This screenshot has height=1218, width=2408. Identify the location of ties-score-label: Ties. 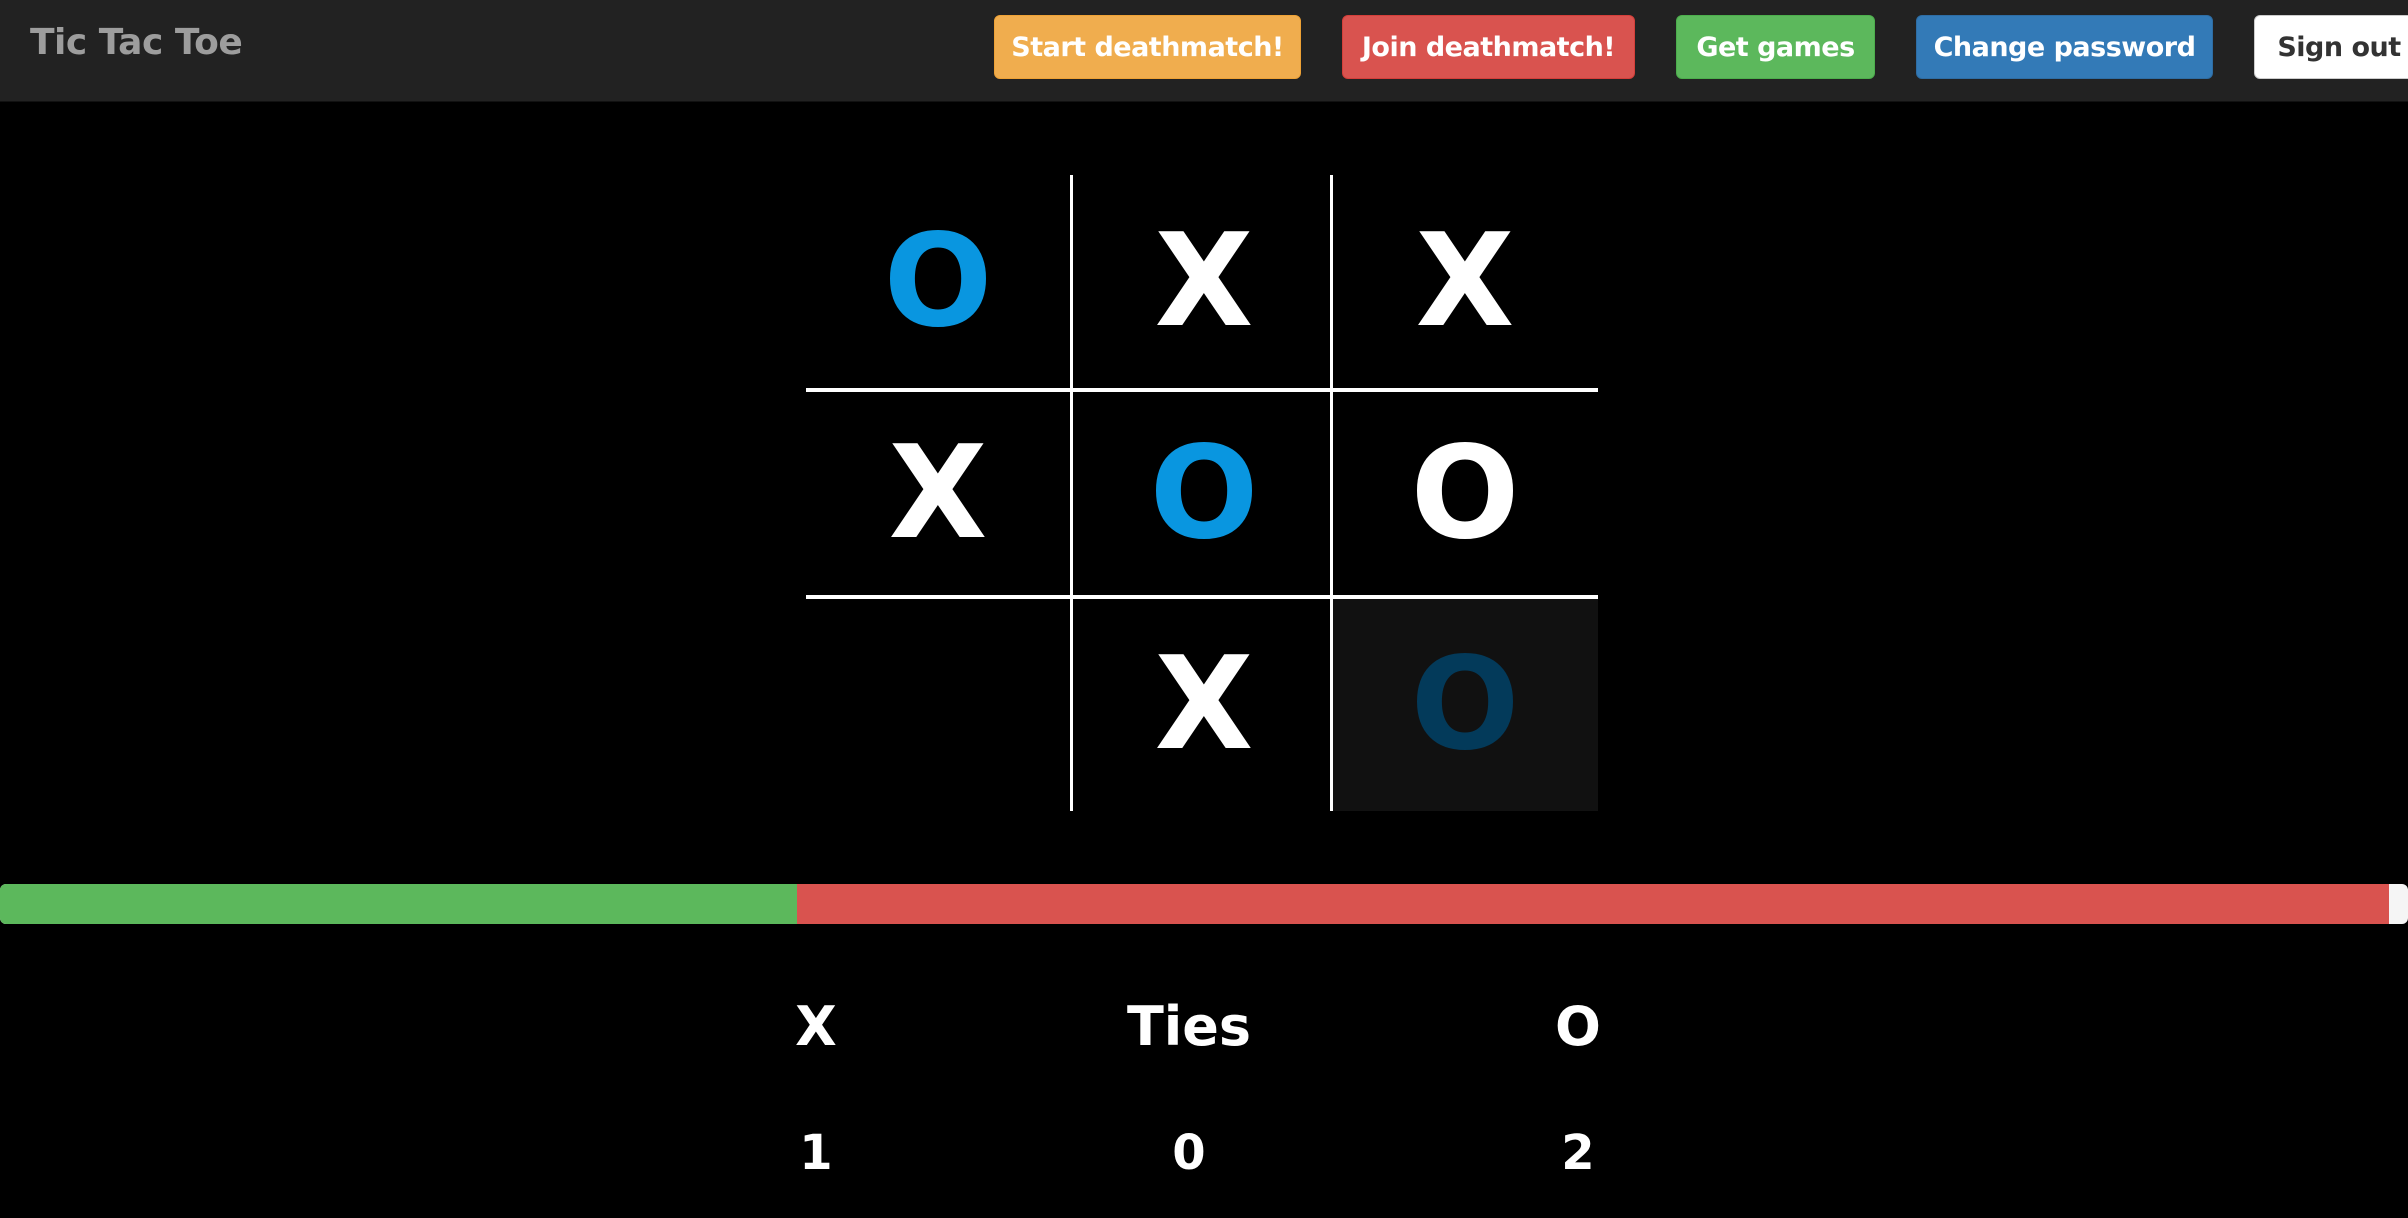
(1189, 1026).